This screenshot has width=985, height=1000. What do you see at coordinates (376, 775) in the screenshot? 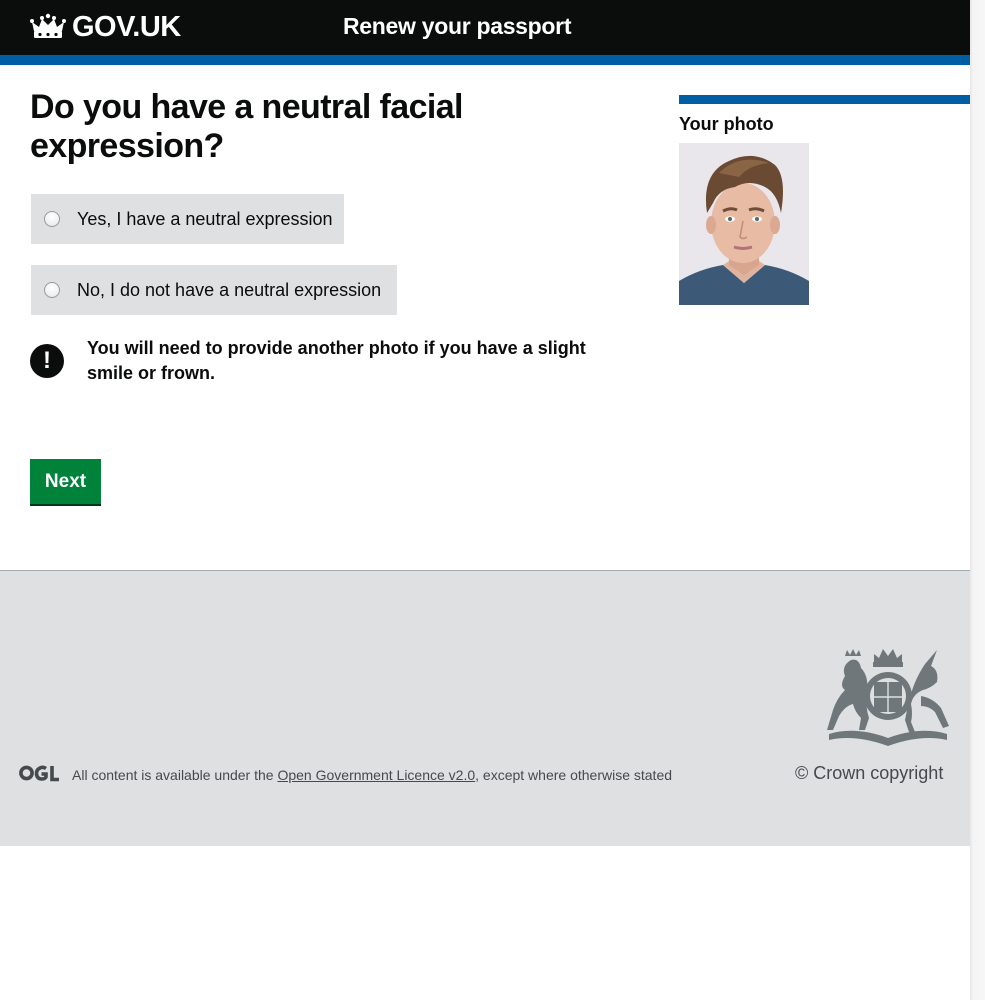
I see `open-government-licence-link: Open Government Licence v2.0` at bounding box center [376, 775].